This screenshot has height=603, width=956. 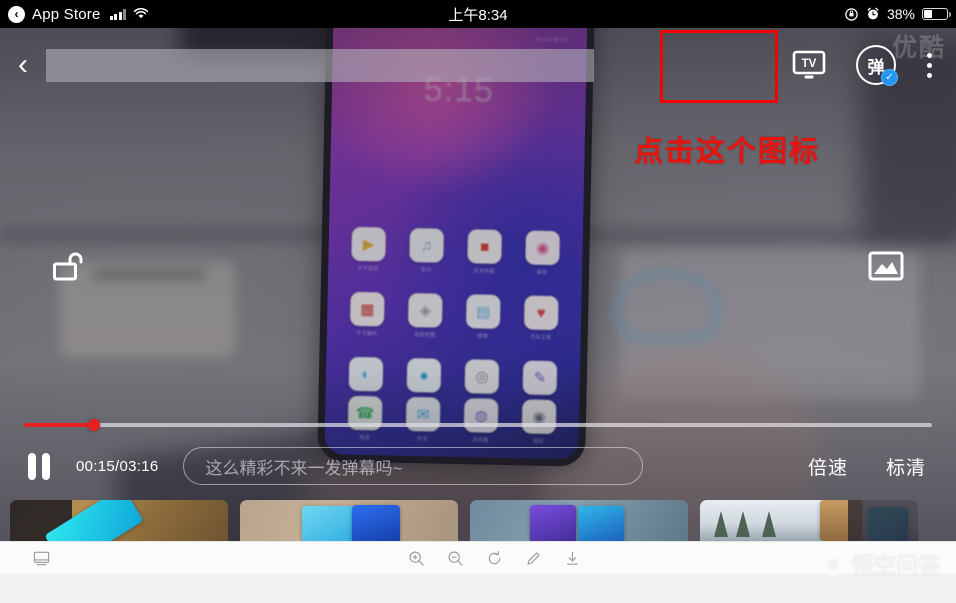 I want to click on player-top-actions: TV 弹 ✓, so click(x=869, y=65).